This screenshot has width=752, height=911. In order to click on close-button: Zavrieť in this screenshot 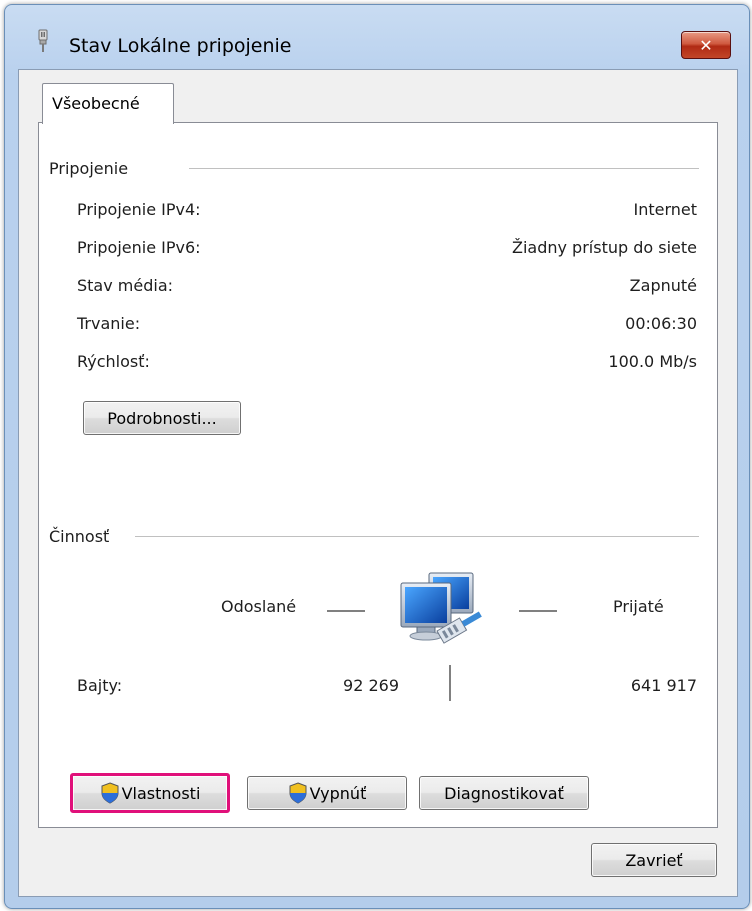, I will do `click(654, 860)`.